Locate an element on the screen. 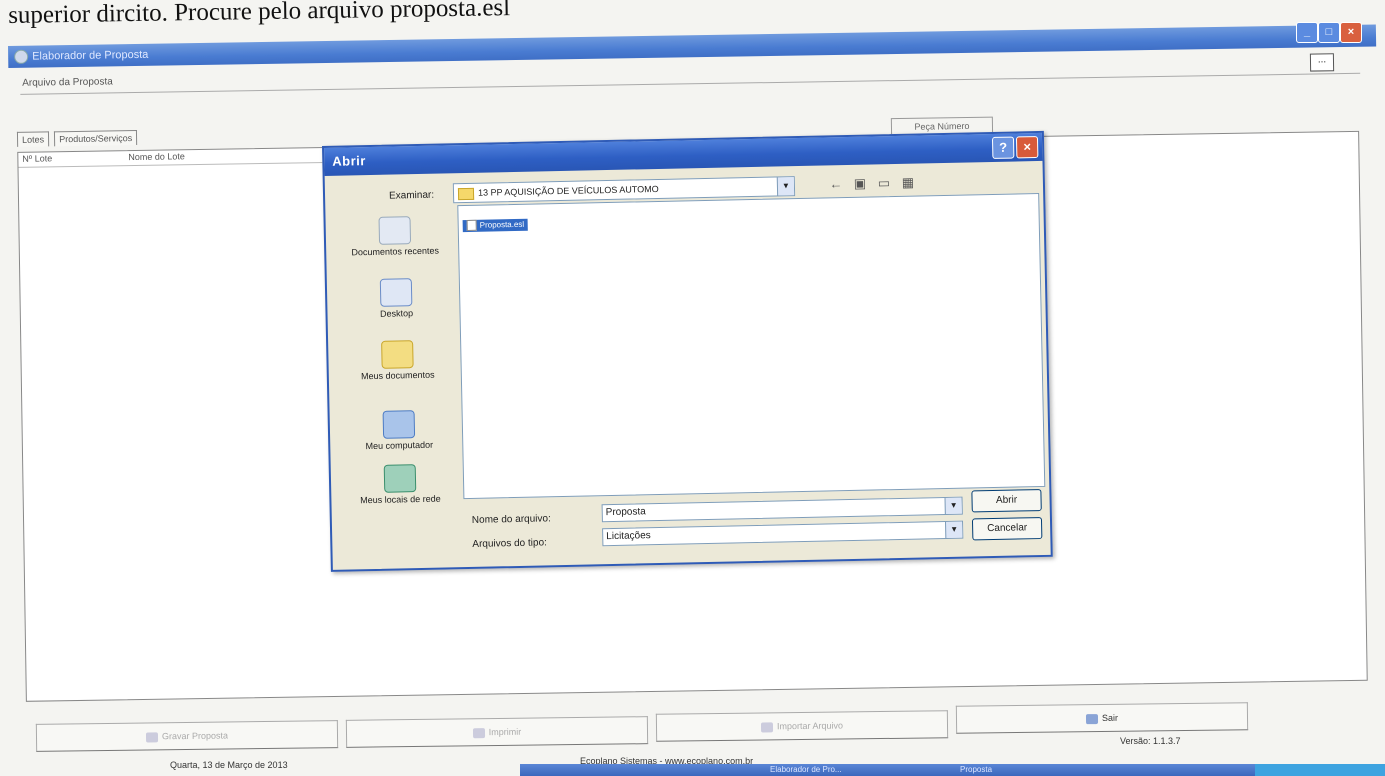  print-icon is located at coordinates (478, 732).